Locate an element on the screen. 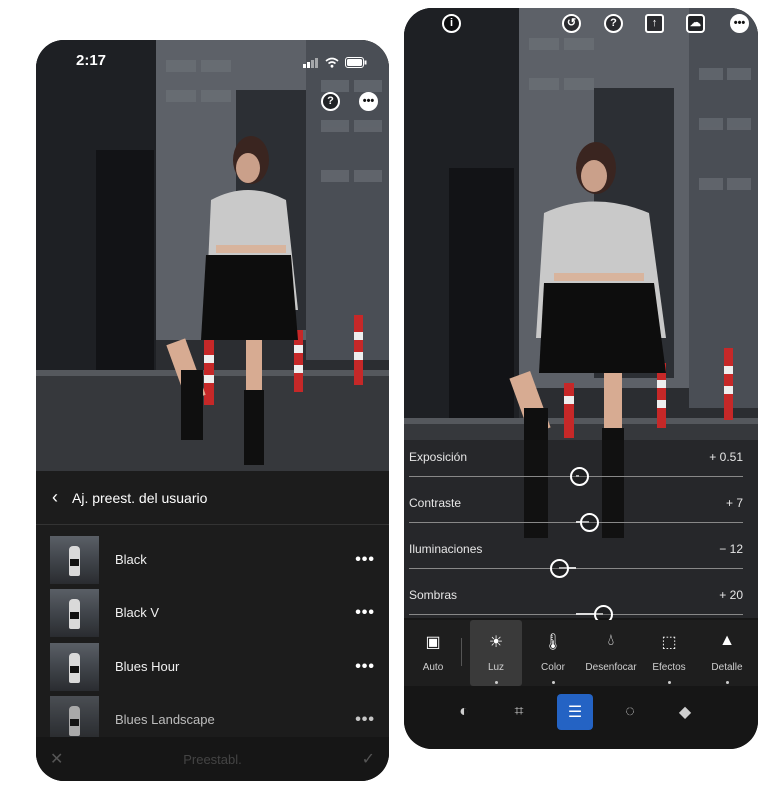 The width and height of the screenshot is (768, 791). triangle-icon: ▲ is located at coordinates (727, 640).